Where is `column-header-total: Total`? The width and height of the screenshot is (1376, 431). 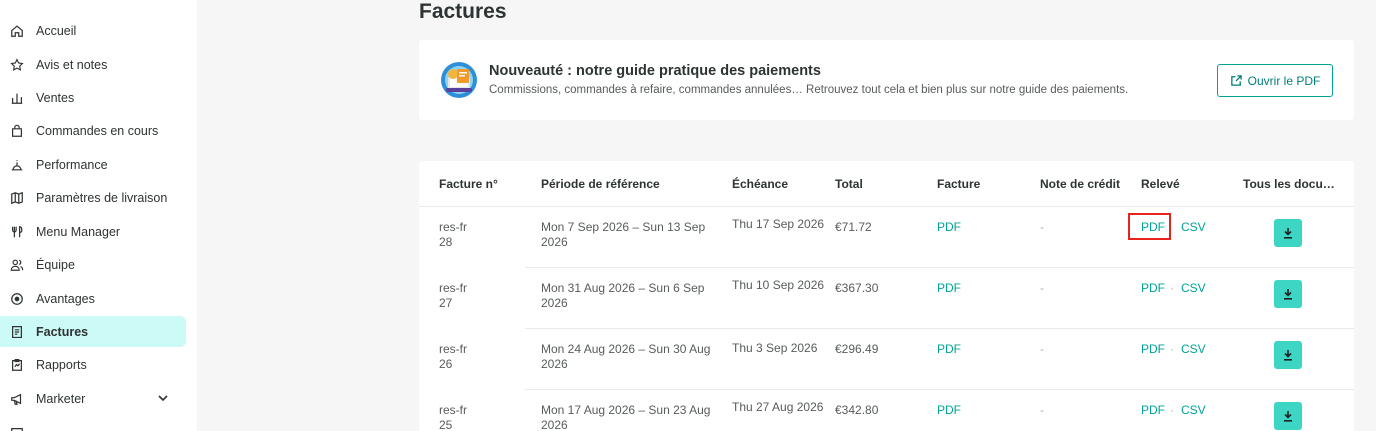
column-header-total: Total is located at coordinates (849, 184).